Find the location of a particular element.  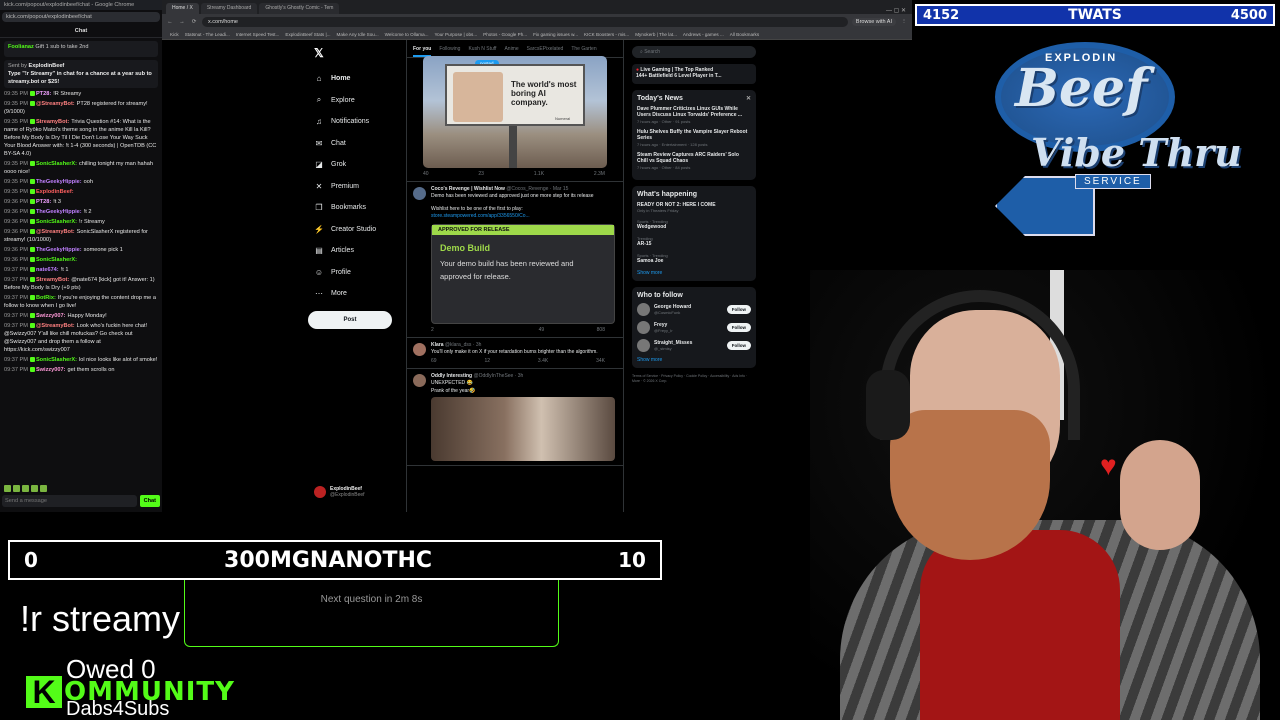

nav-item-chat: ✉ Chat is located at coordinates (363, 144).